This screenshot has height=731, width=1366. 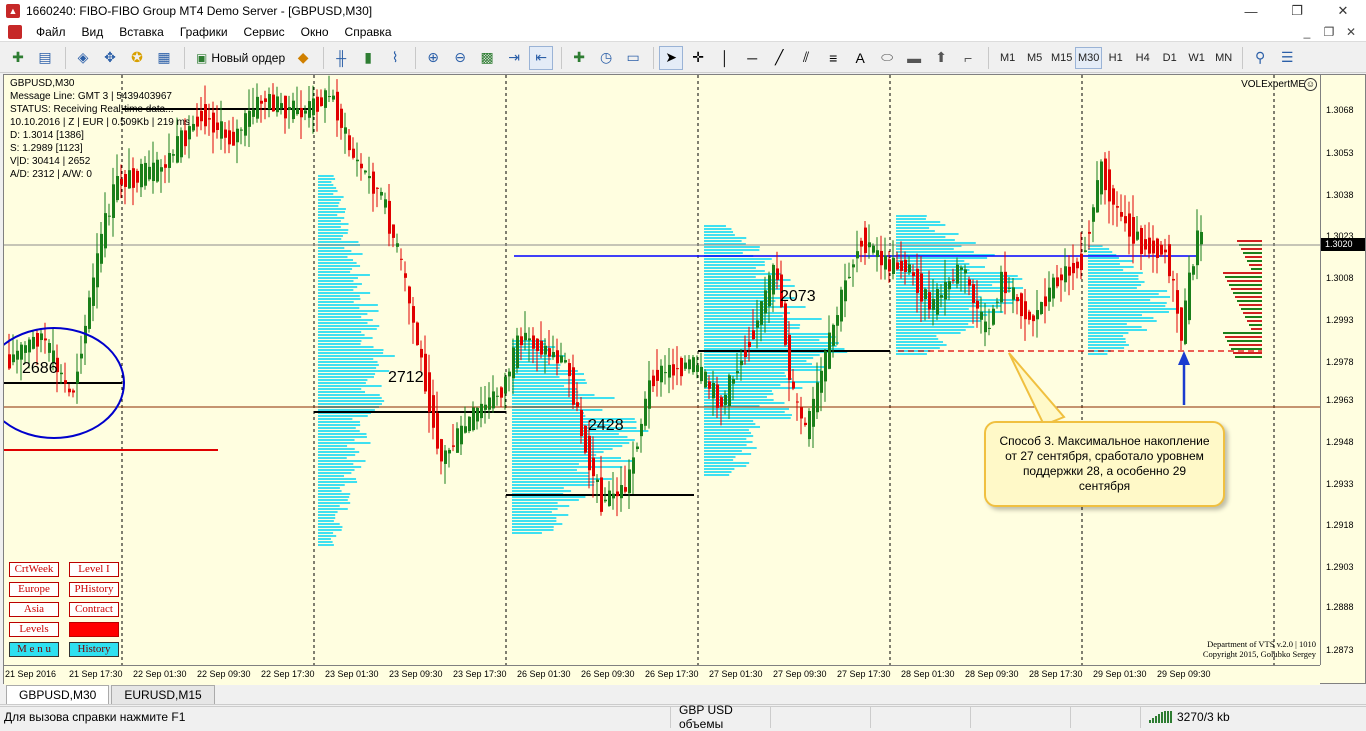 I want to click on maximize-button: ❐, so click(x=1297, y=11).